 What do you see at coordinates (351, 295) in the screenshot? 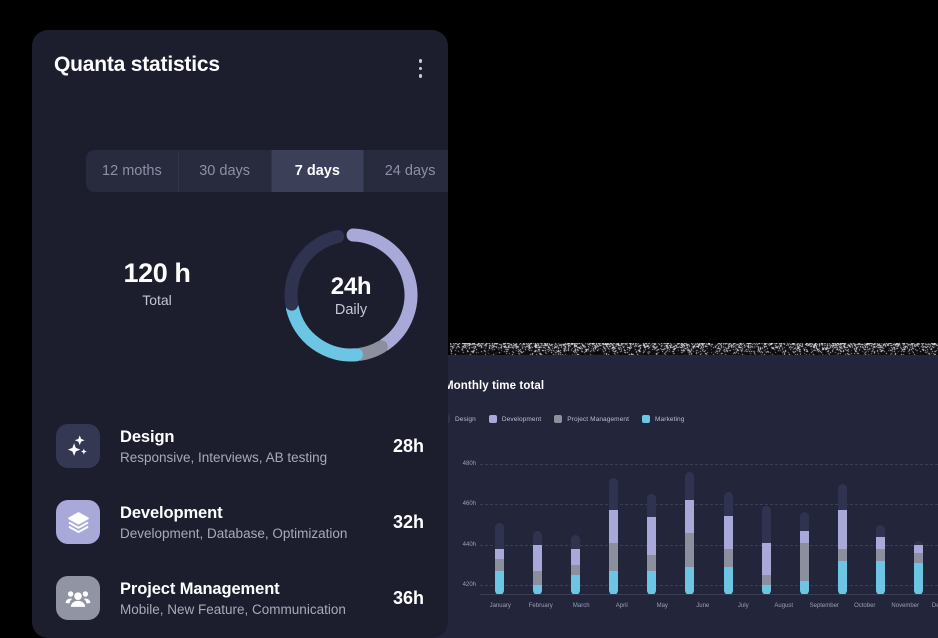
I see `daily-donut-chart: 24h Daily` at bounding box center [351, 295].